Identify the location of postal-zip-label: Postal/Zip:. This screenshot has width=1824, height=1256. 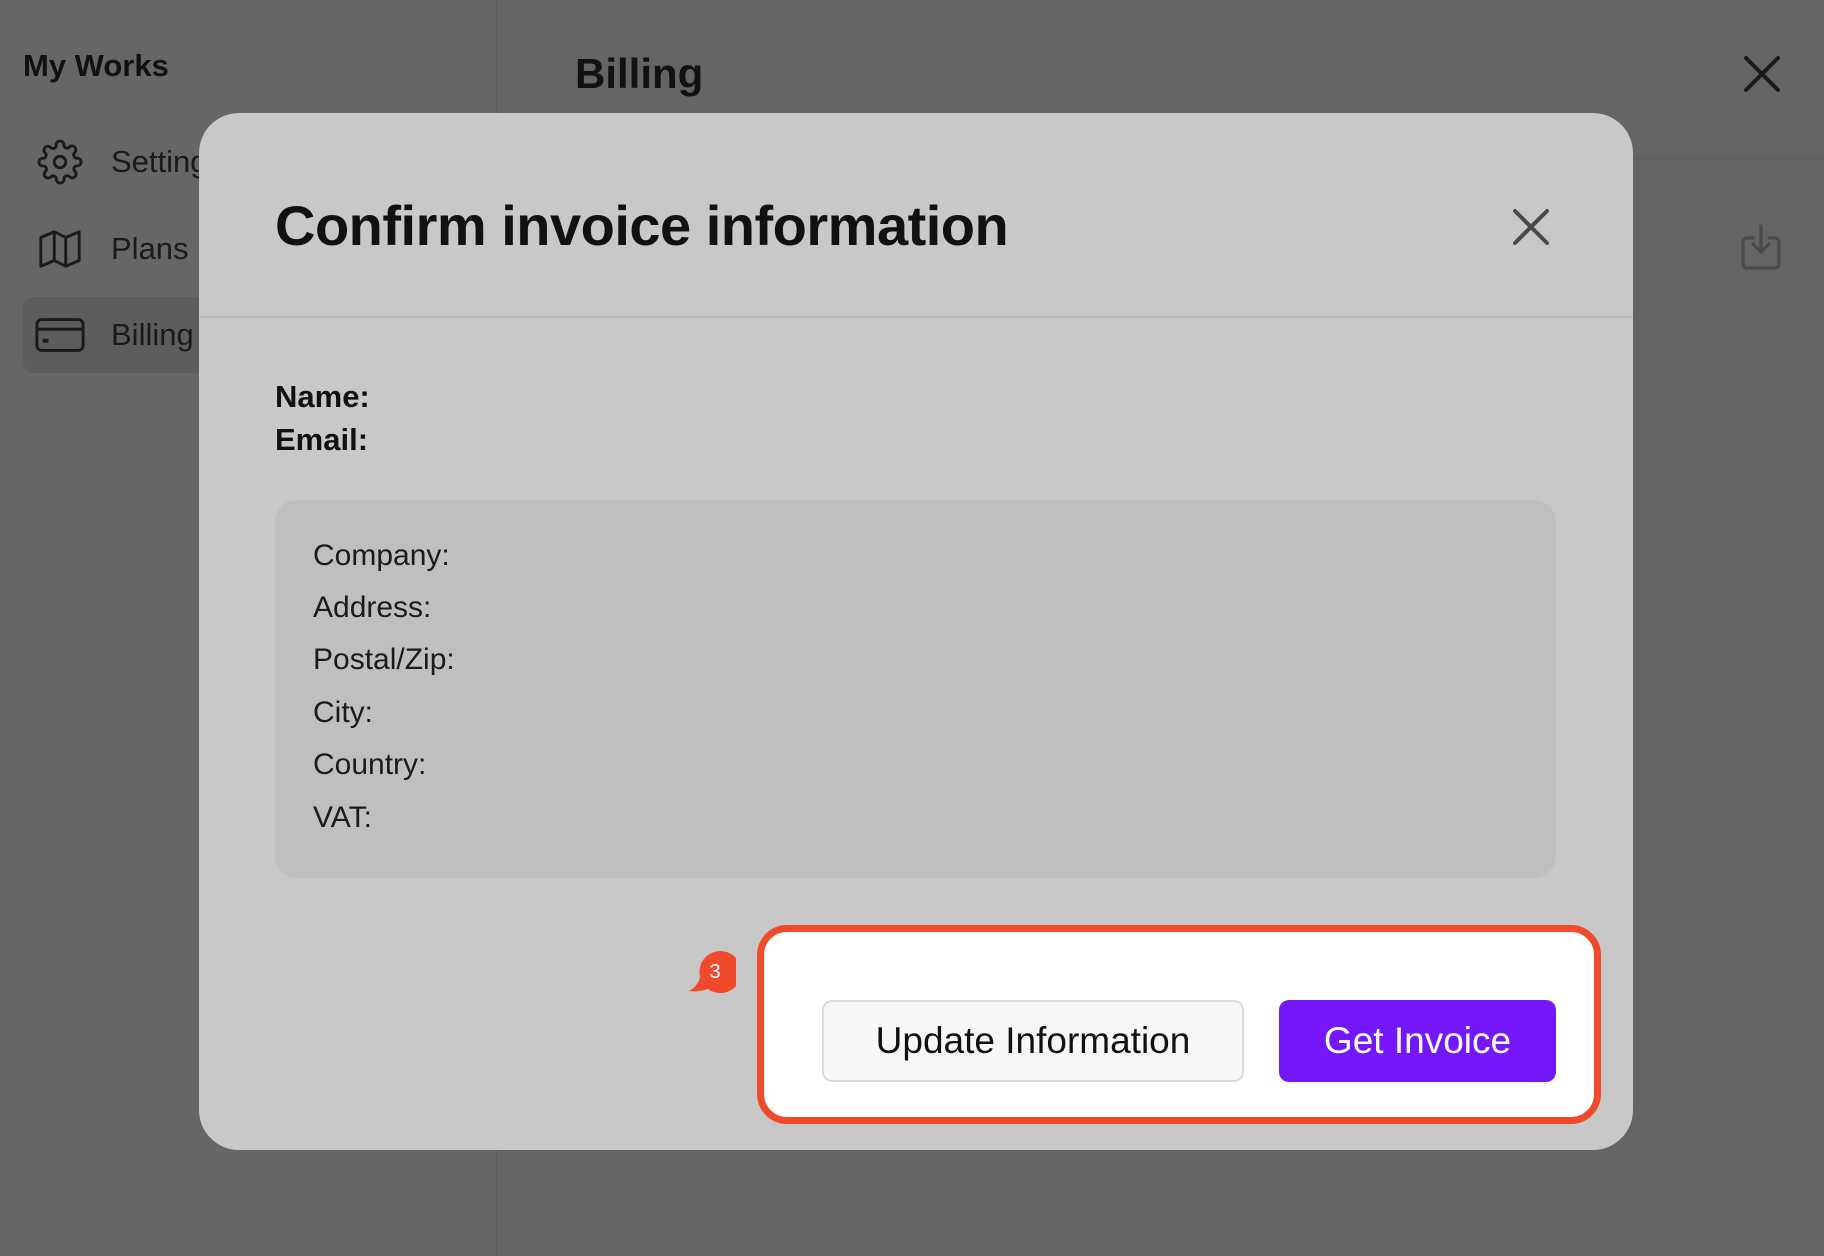
(384, 659).